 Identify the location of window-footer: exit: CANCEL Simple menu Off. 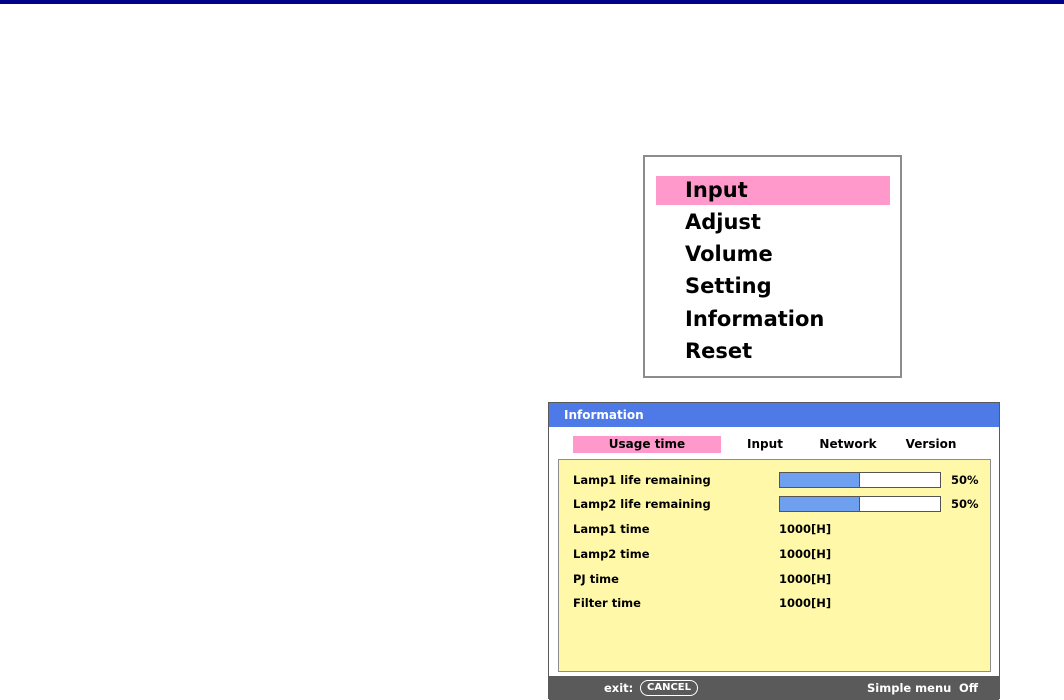
(774, 688).